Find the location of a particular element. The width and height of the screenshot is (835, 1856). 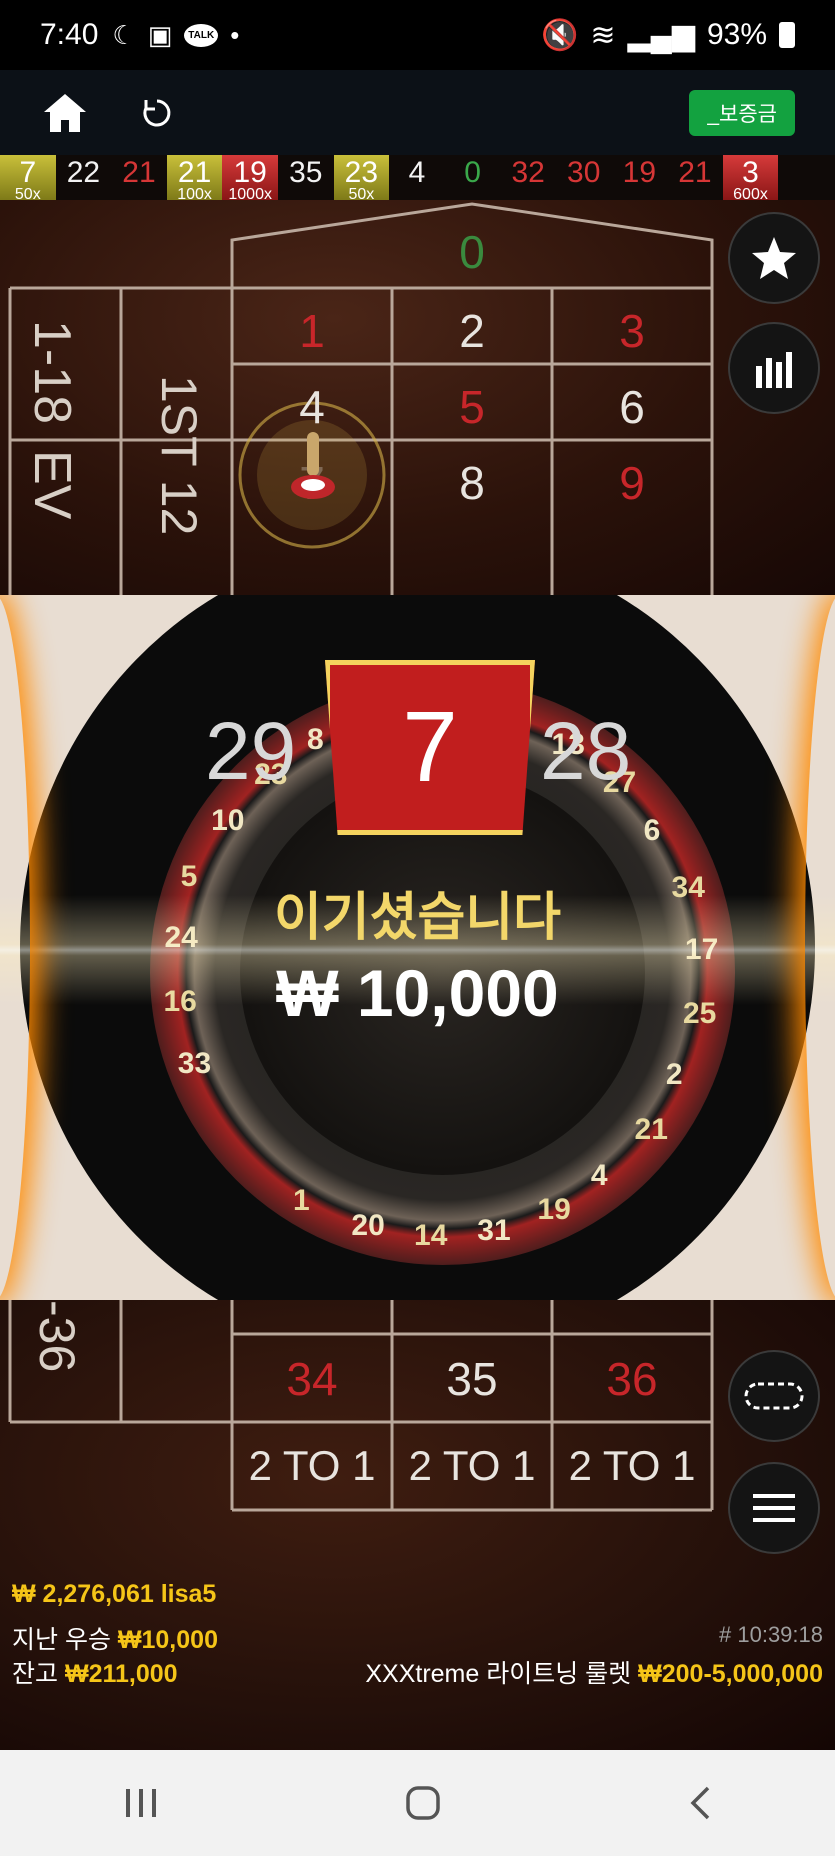

history-result: 19 1000x is located at coordinates (250, 179).